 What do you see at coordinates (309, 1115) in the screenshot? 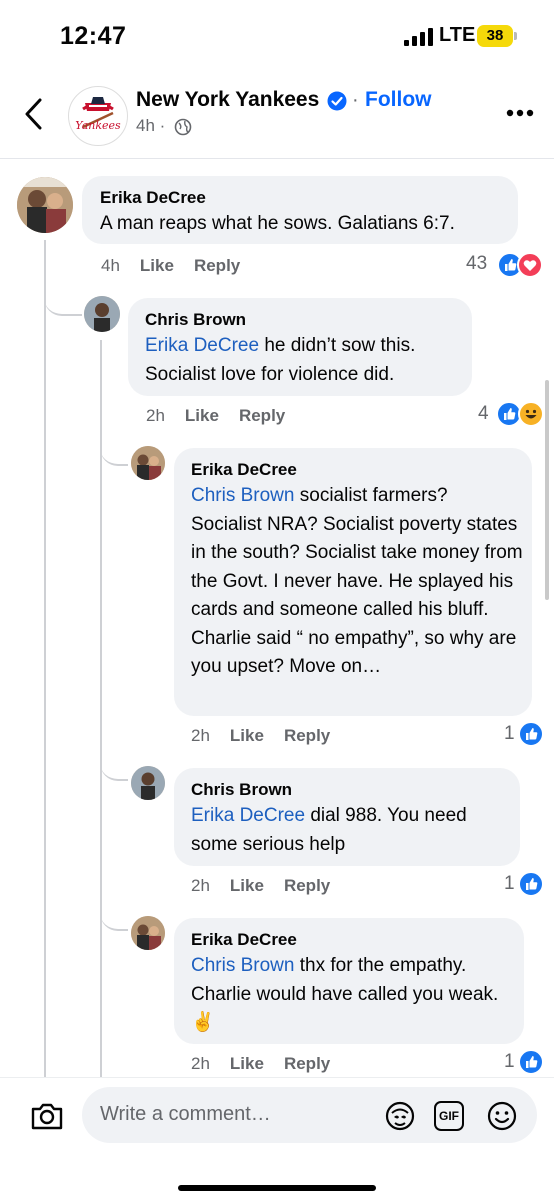
I see `comment-input: Write a comment… GIF` at bounding box center [309, 1115].